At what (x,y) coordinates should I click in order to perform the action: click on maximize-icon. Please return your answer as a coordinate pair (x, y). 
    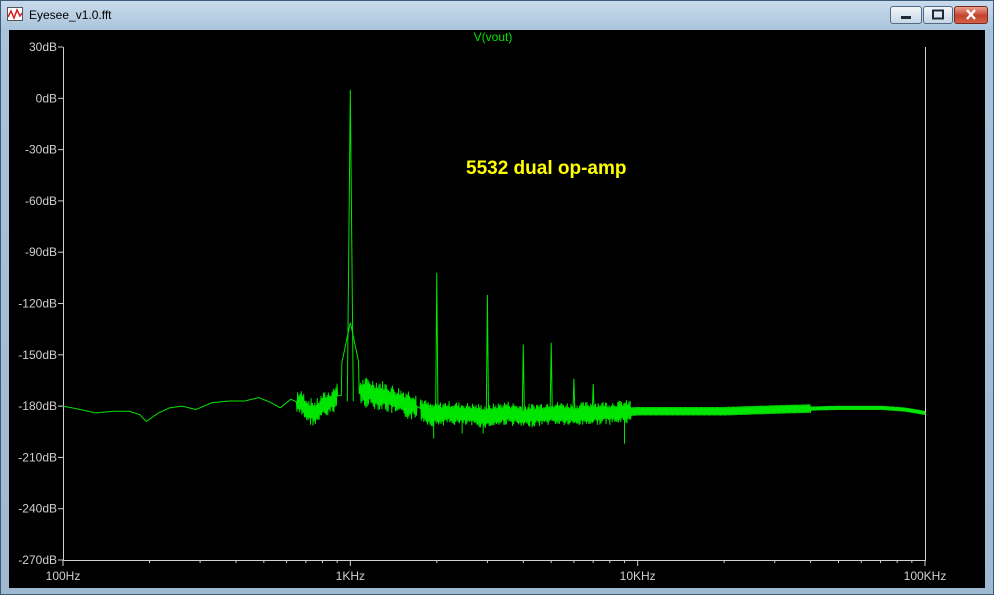
    Looking at the image, I should click on (938, 14).